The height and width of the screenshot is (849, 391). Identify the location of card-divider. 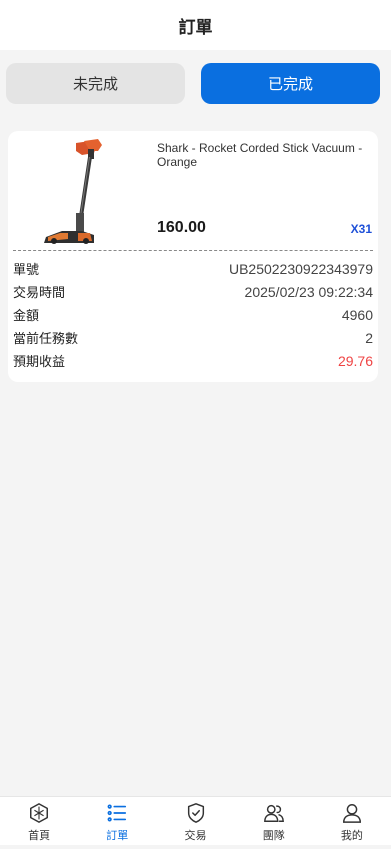
(193, 250).